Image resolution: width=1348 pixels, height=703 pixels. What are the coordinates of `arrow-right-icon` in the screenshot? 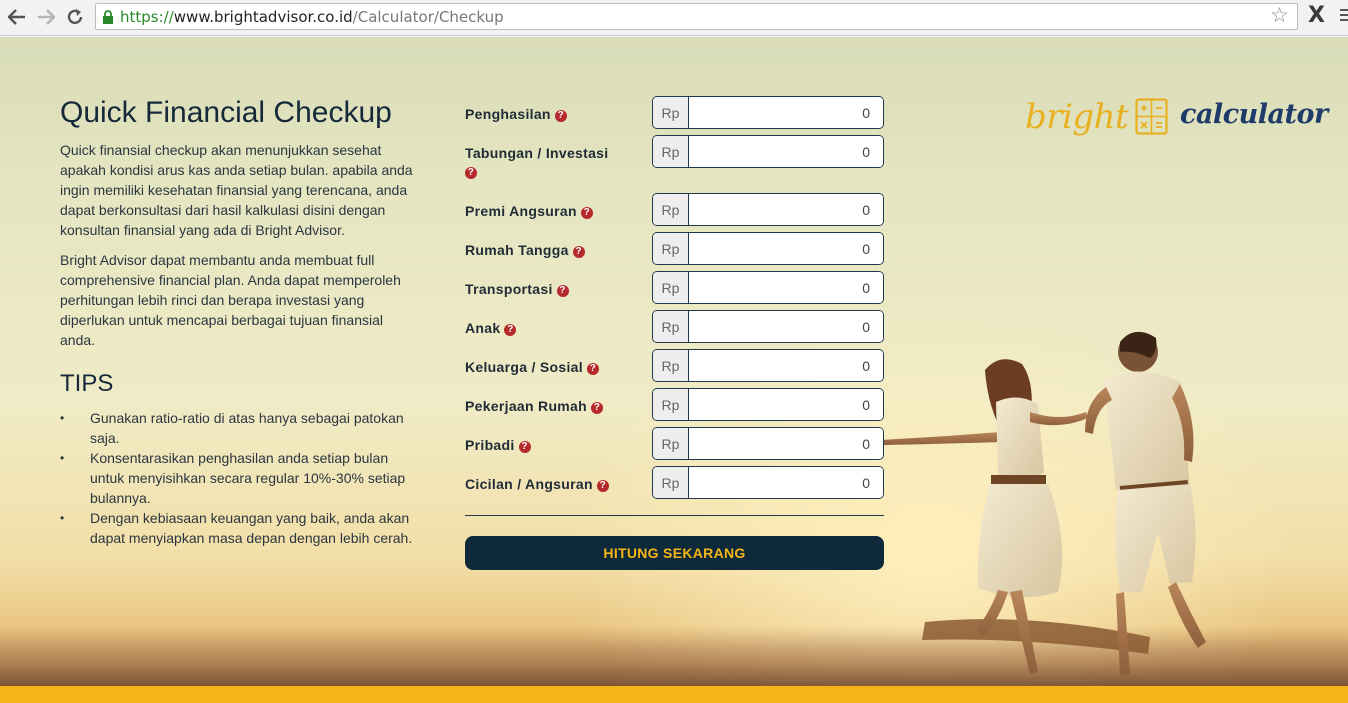 It's located at (46, 17).